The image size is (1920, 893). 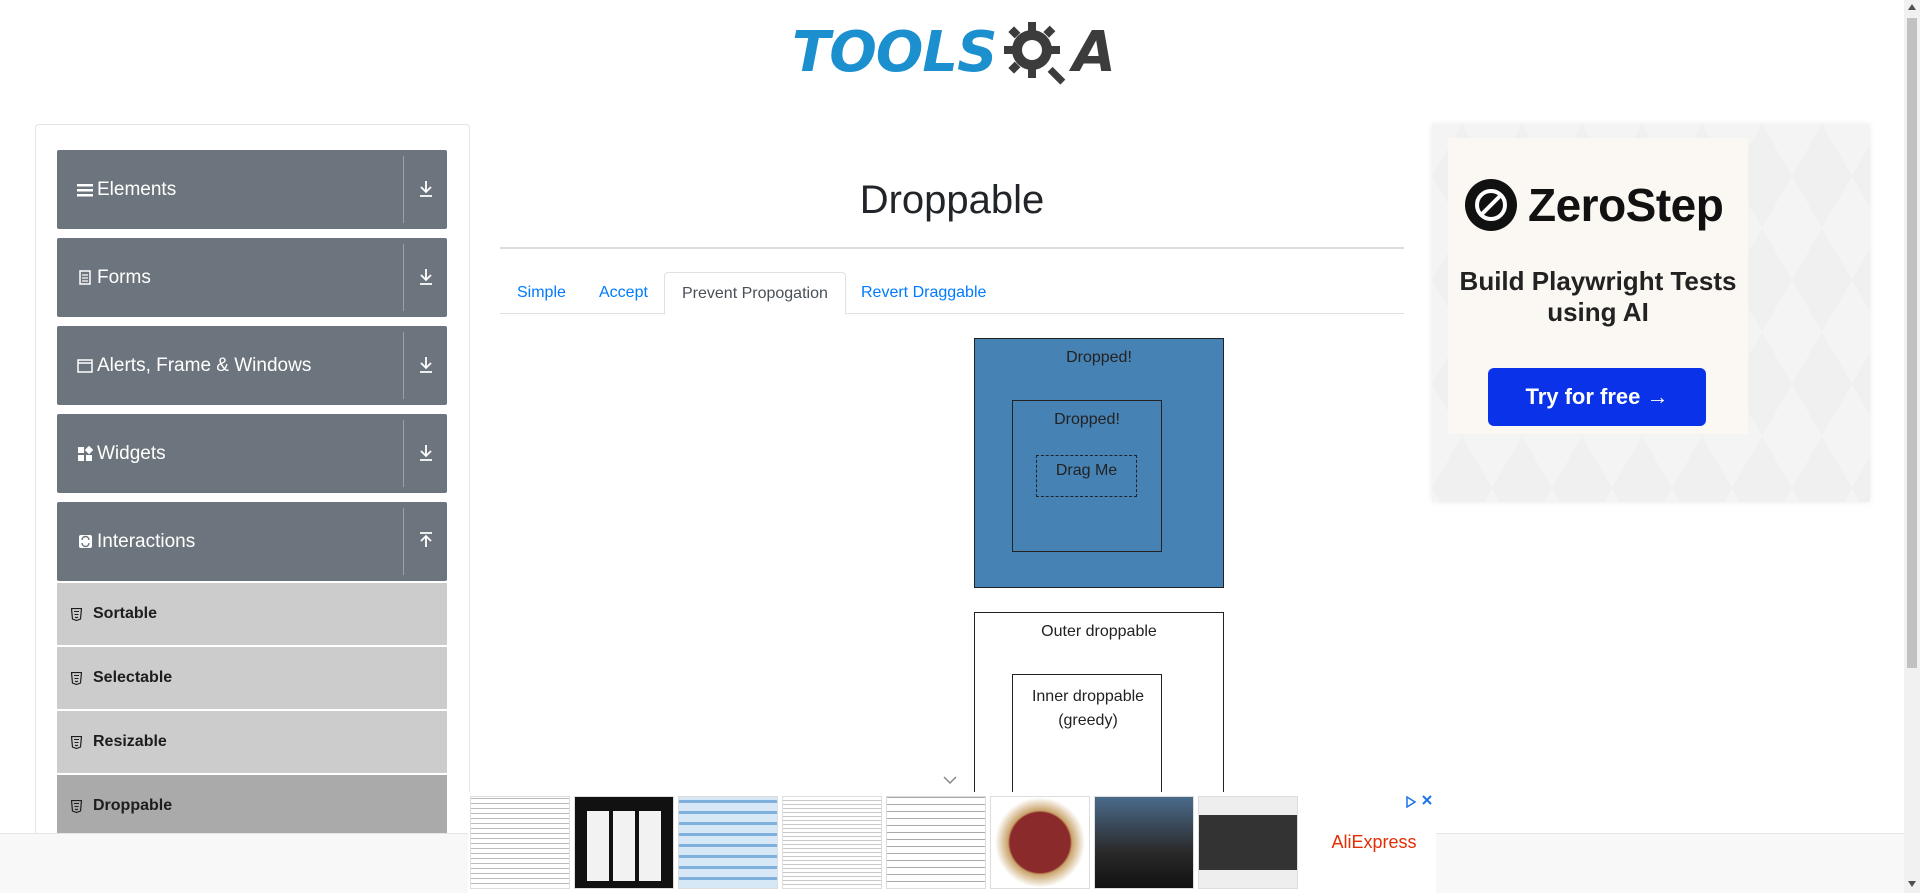 What do you see at coordinates (1099, 631) in the screenshot?
I see `outer-droppable-2-label: Outer droppable` at bounding box center [1099, 631].